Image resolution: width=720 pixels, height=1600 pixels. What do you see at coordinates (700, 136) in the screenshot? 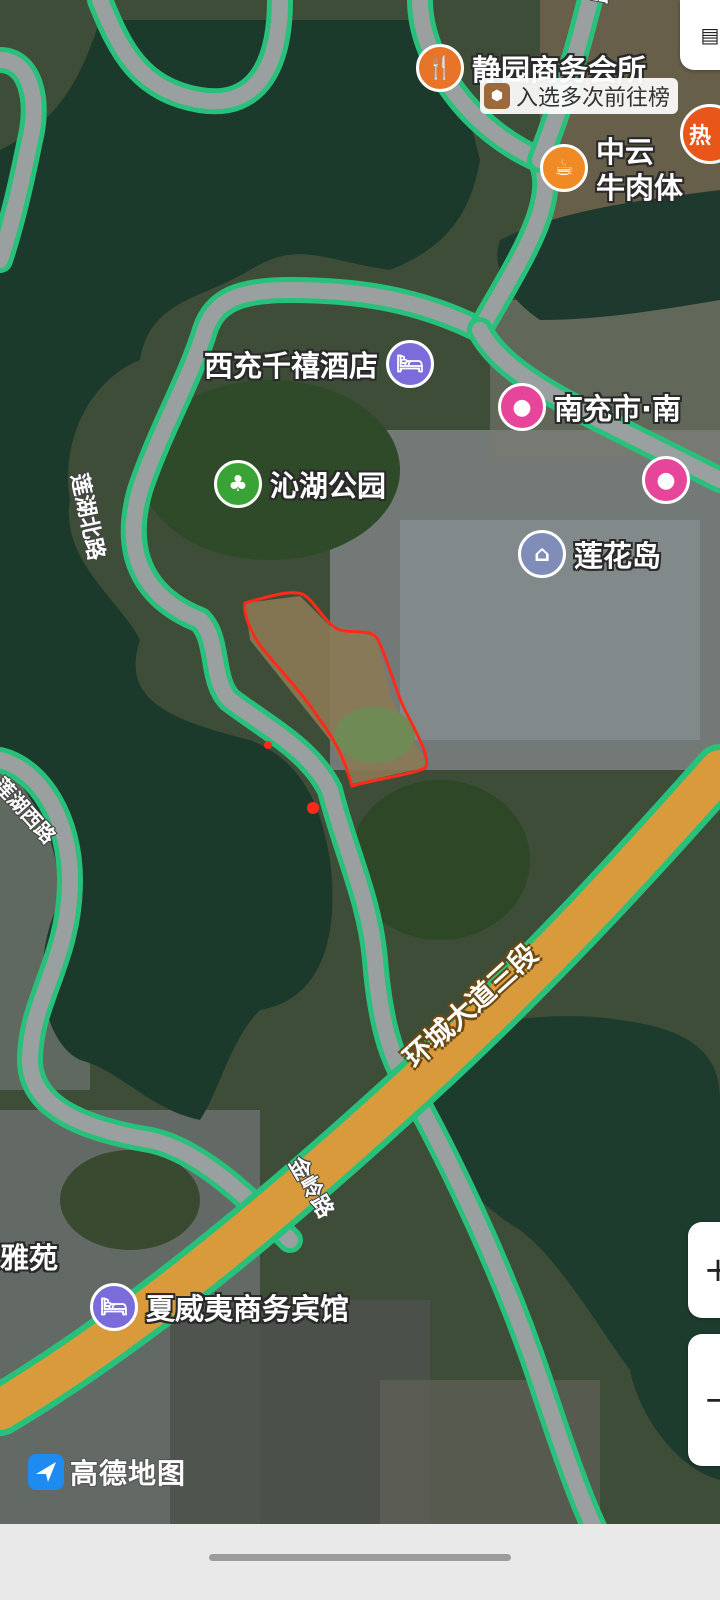
I see `hotspot-badge-label: 热` at bounding box center [700, 136].